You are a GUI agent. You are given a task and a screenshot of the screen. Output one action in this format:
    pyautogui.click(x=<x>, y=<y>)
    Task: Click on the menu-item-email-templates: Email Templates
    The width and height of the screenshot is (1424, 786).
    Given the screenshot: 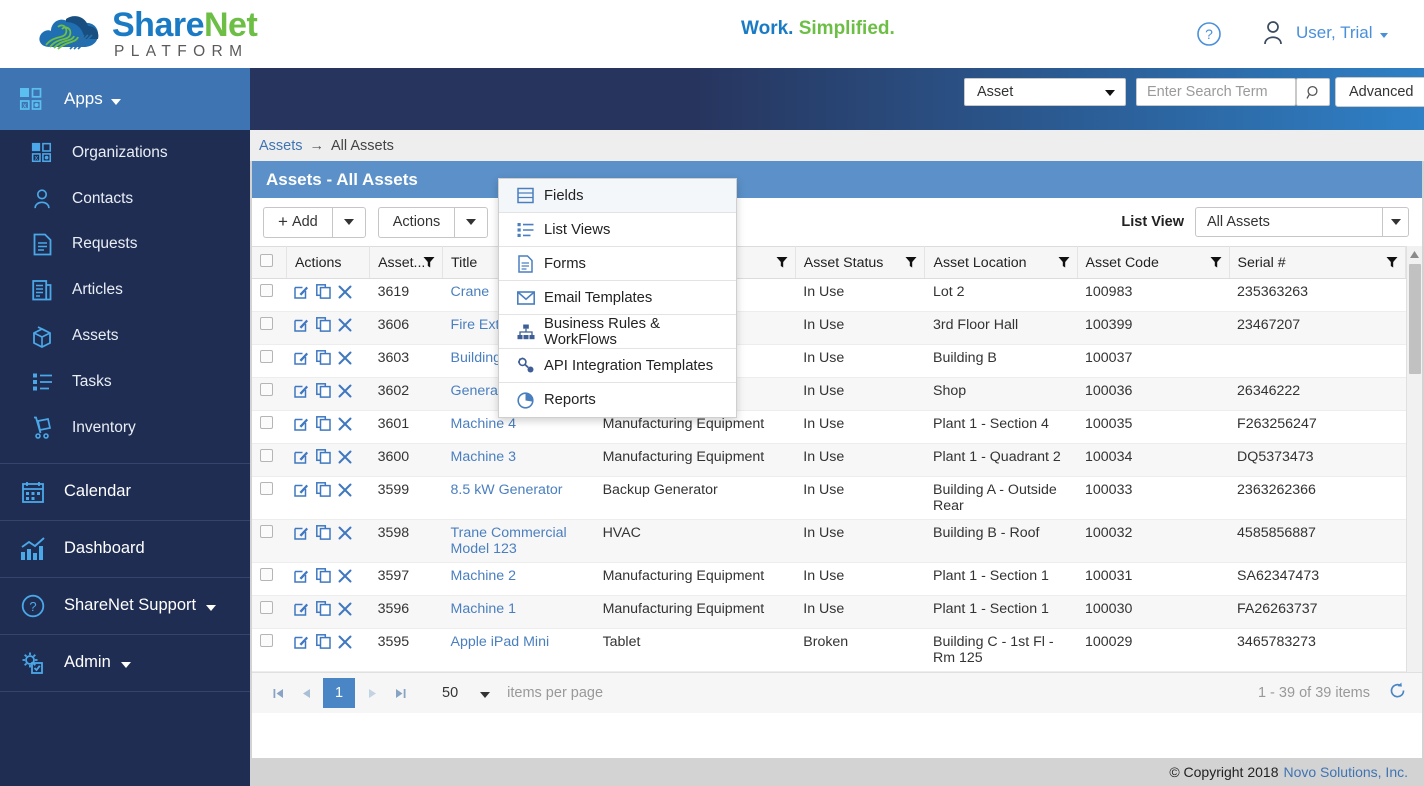 What is the action you would take?
    pyautogui.click(x=617, y=298)
    